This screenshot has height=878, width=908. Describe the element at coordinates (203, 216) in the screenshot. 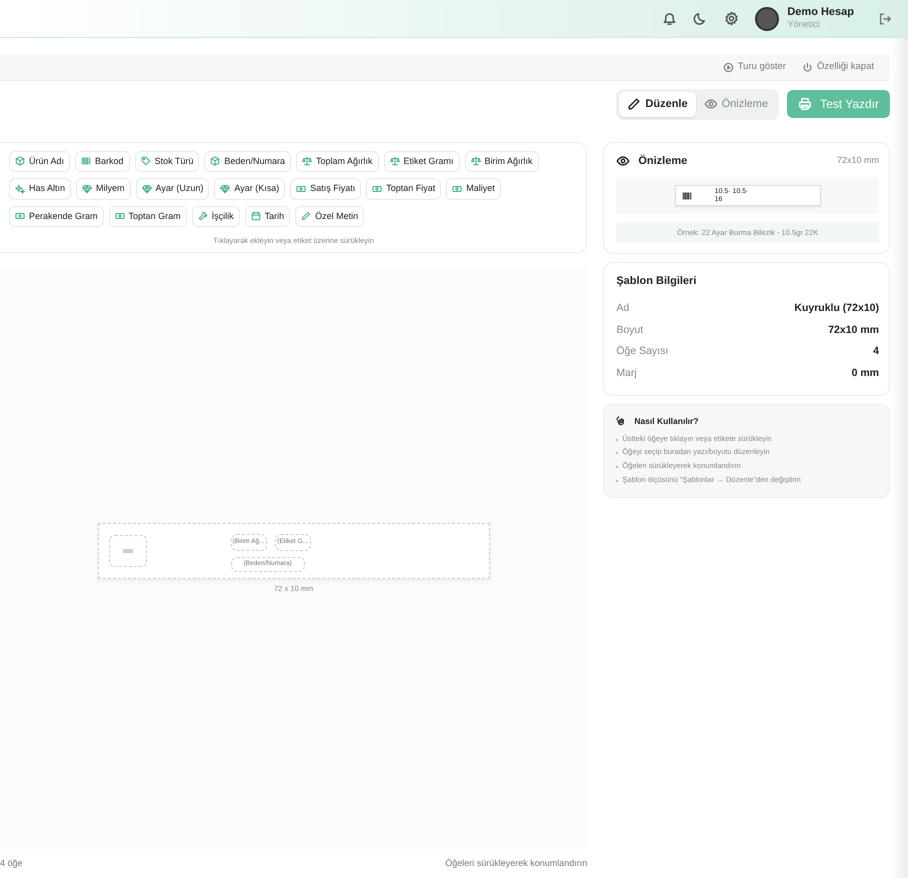

I see `wrench-icon` at that location.